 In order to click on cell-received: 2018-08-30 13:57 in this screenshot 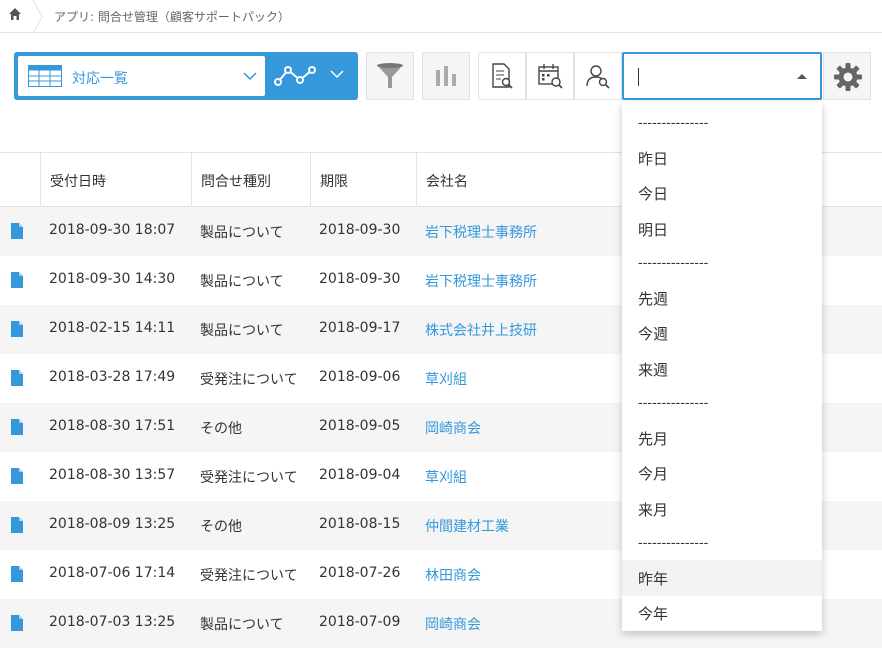, I will do `click(112, 475)`.